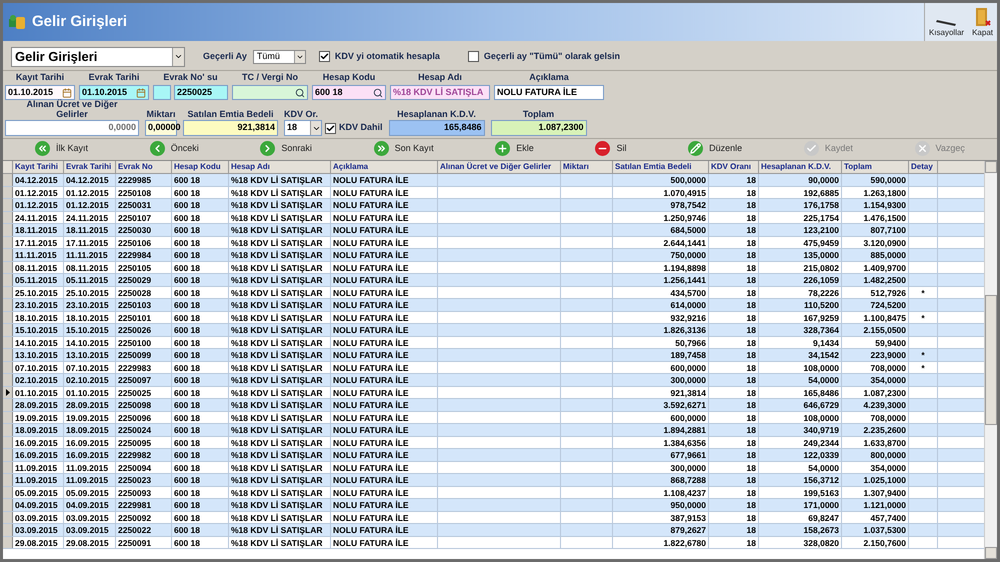 The width and height of the screenshot is (1000, 562). Describe the element at coordinates (286, 148) in the screenshot. I see `nav-button: Sonraki` at that location.